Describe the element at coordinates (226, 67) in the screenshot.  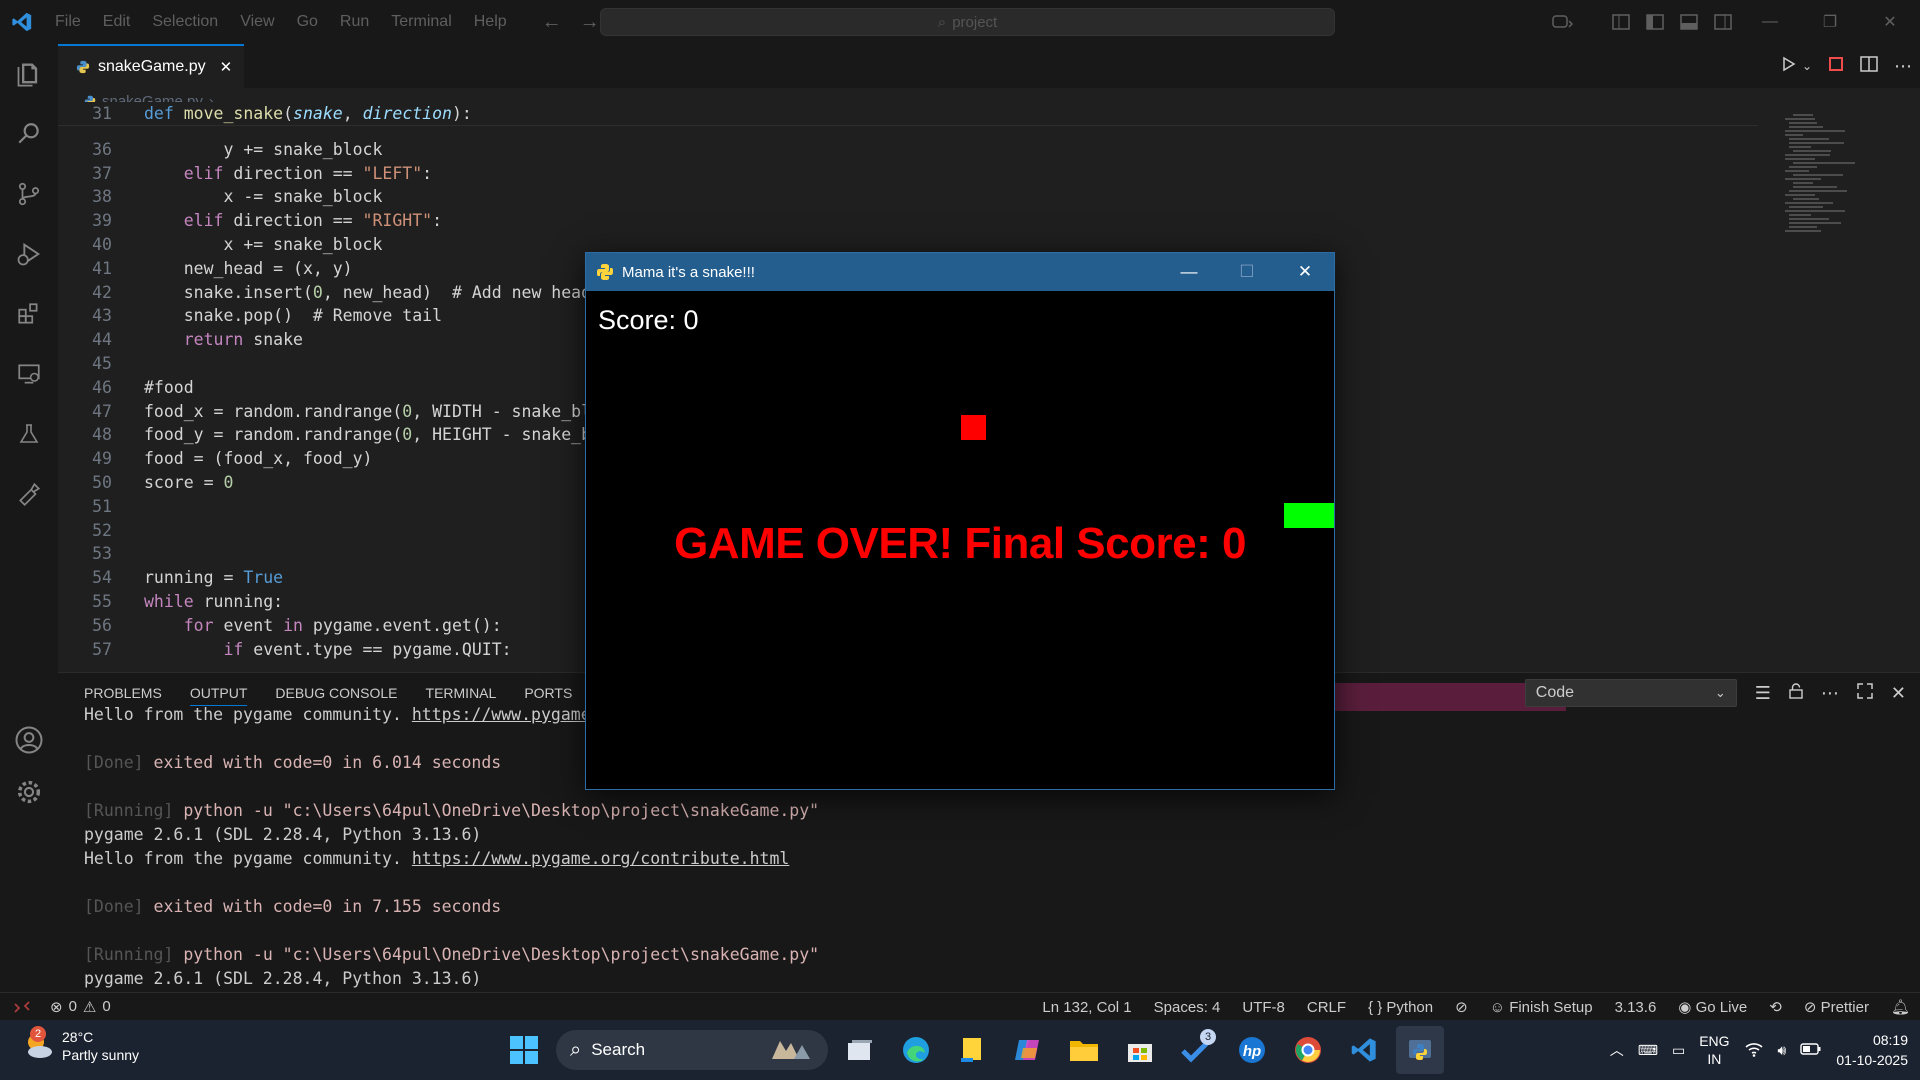
I see `tab-close-icon: ✕` at that location.